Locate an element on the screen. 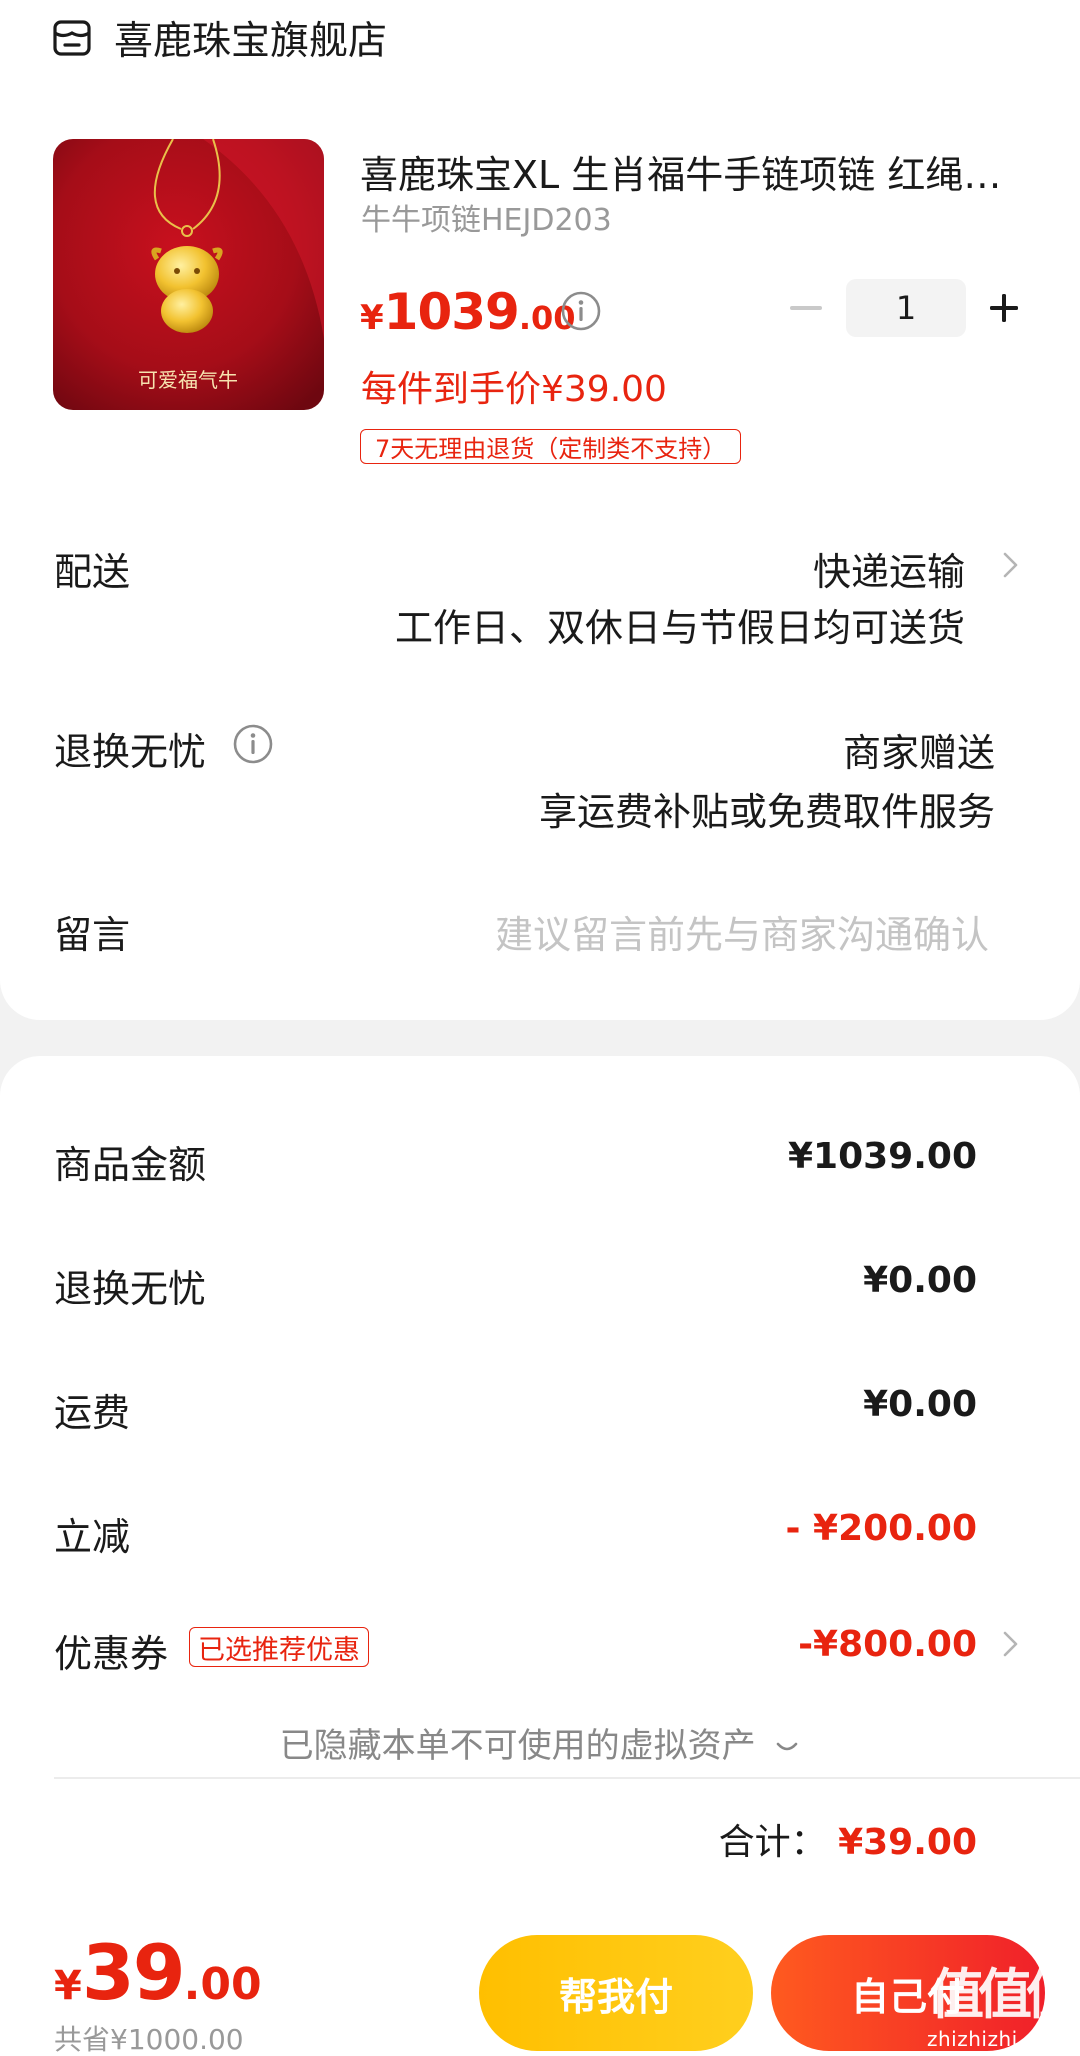 Image resolution: width=1080 pixels, height=2056 pixels. return-policy-tag: 7天无理由退货（定制类不支持） is located at coordinates (551, 446).